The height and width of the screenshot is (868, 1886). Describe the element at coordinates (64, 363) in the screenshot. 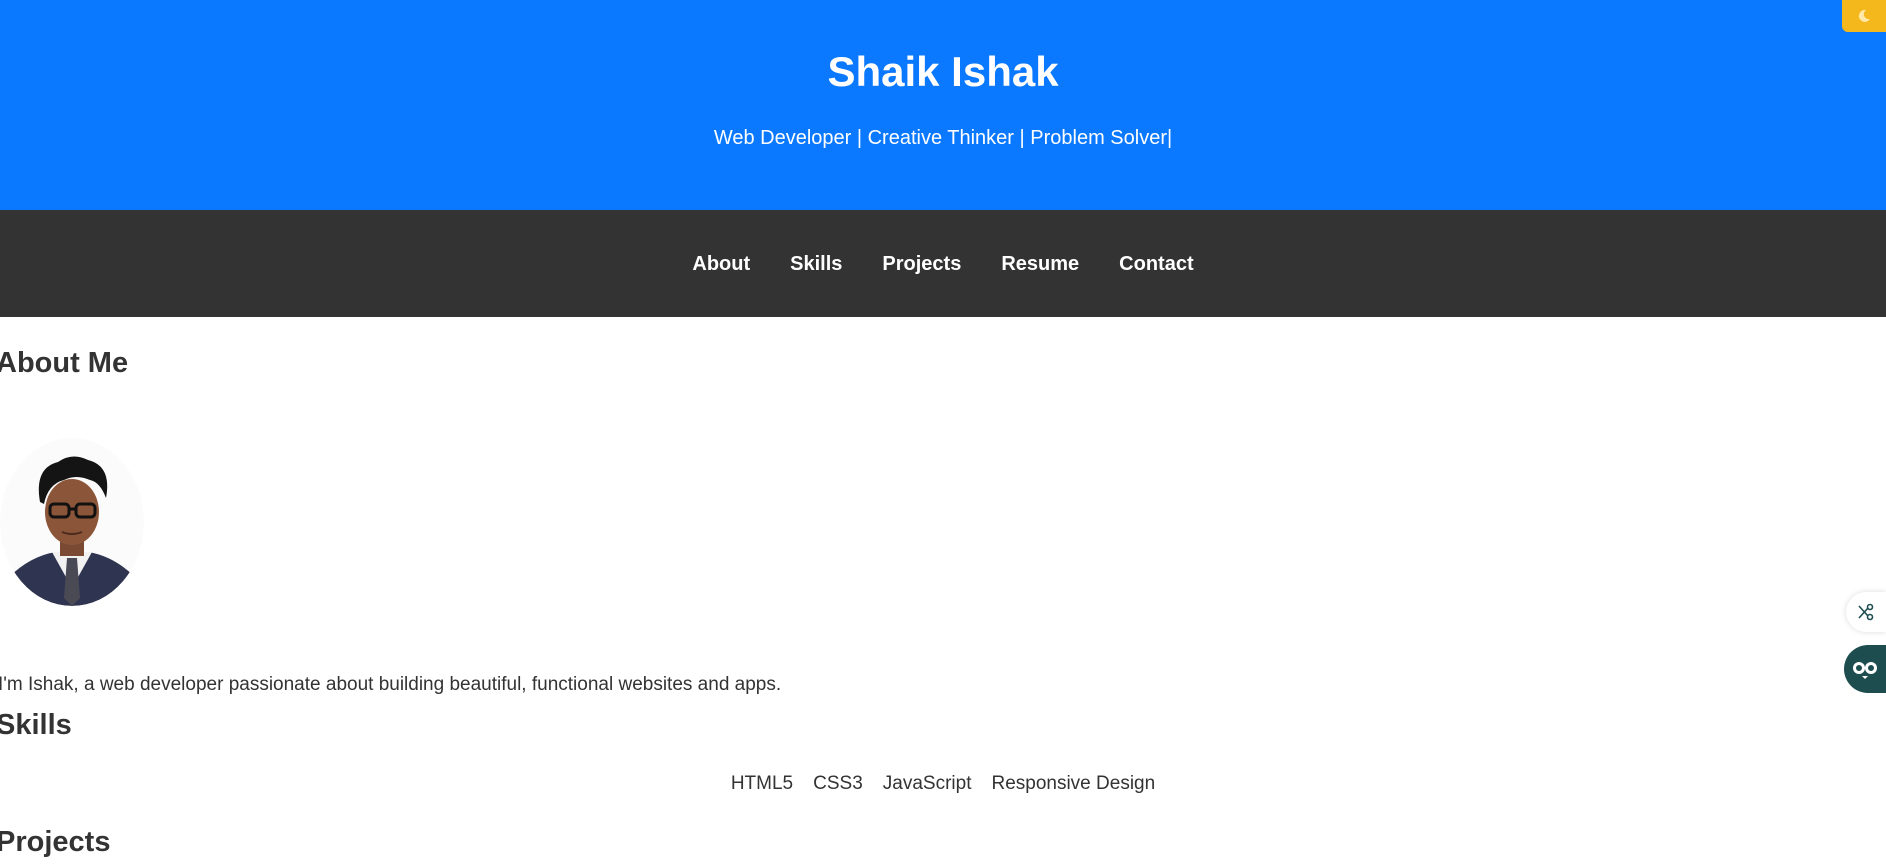

I see `about-heading: About Me` at that location.